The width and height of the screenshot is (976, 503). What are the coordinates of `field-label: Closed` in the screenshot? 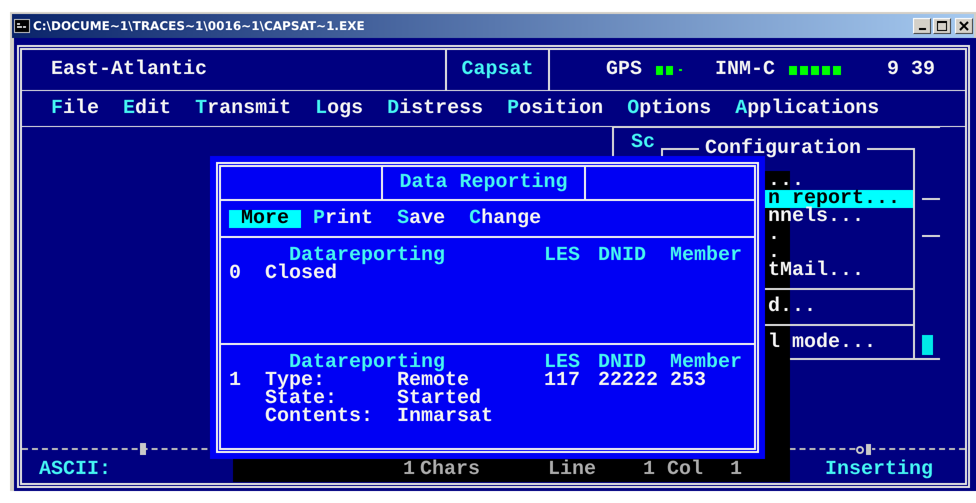 It's located at (301, 274).